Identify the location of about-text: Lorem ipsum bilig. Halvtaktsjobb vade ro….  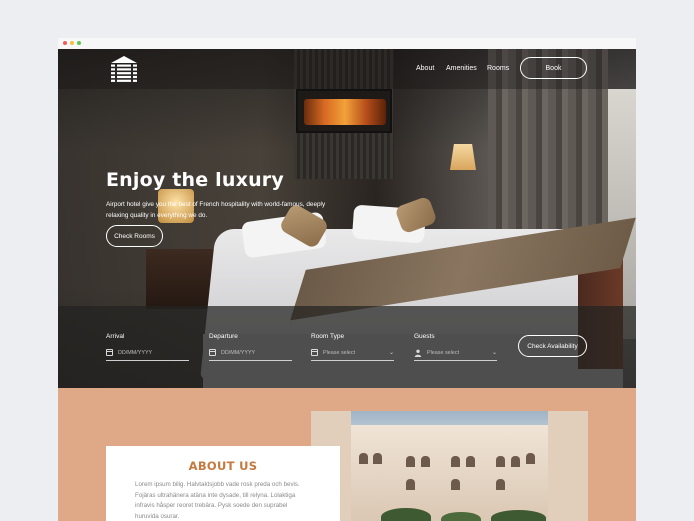
(217, 500).